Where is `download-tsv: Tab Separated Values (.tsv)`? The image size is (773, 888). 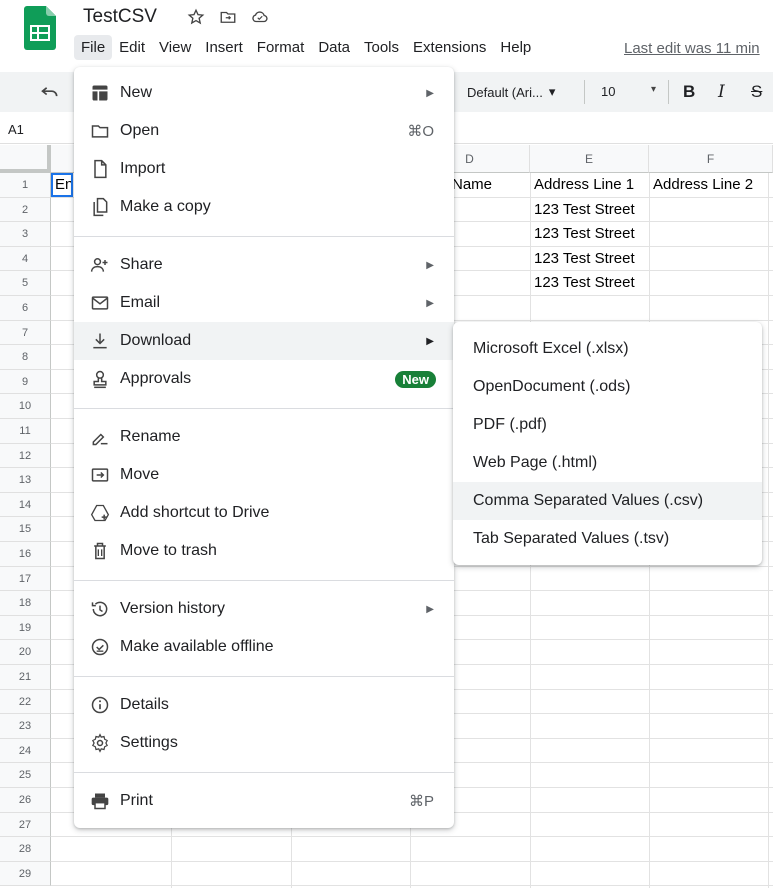 download-tsv: Tab Separated Values (.tsv) is located at coordinates (607, 539).